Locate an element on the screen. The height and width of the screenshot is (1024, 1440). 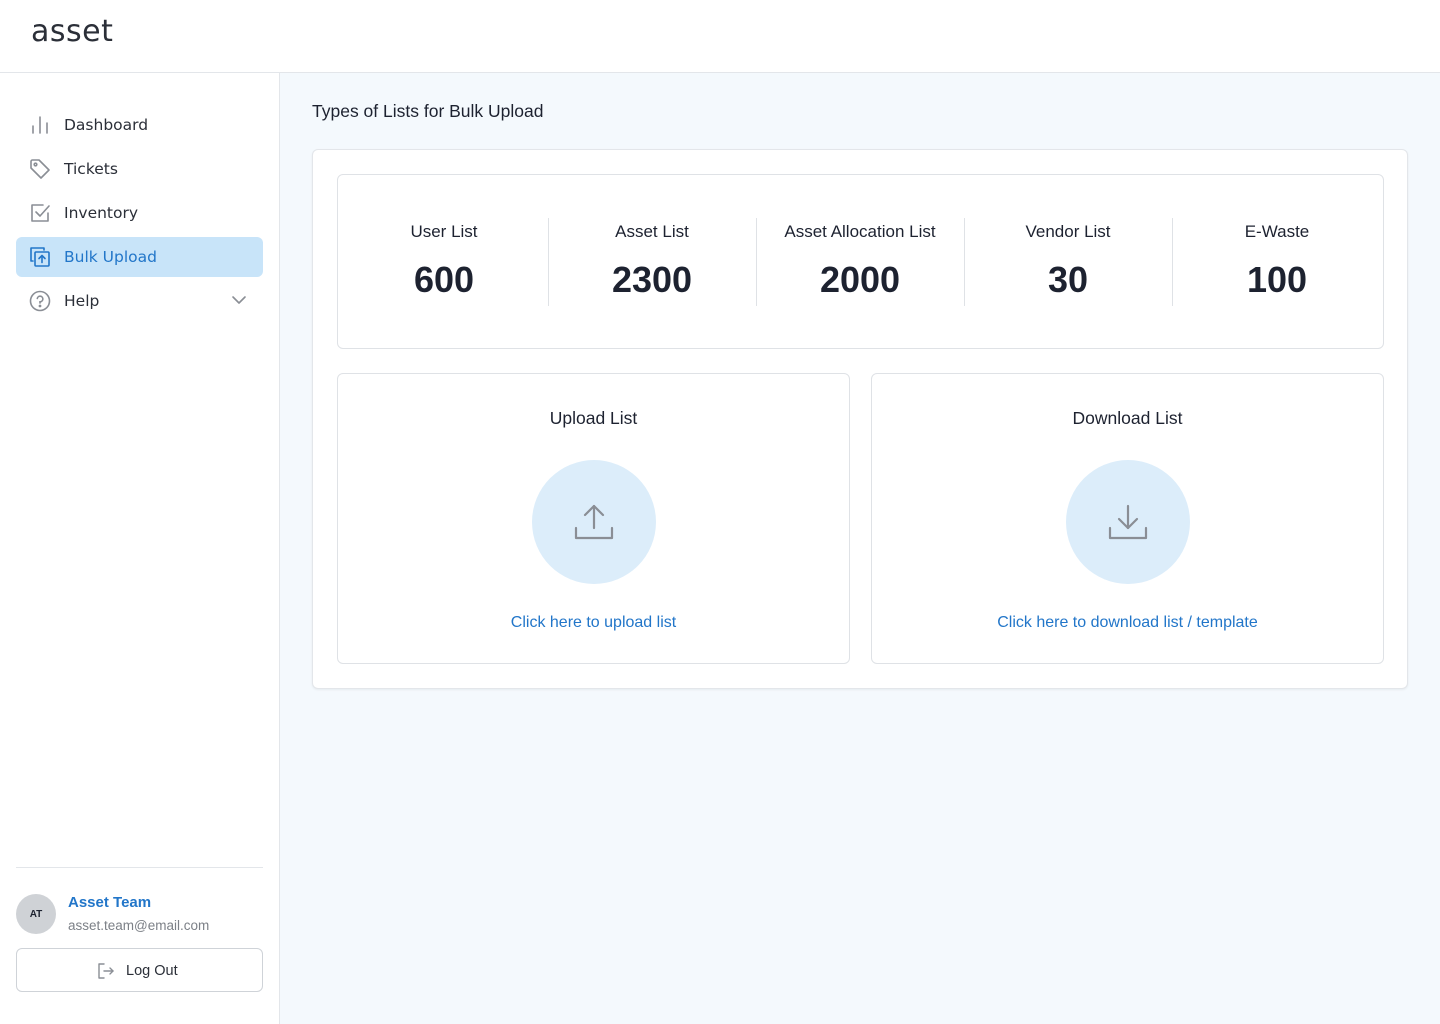
sidebar-item-dashboard: Dashboard is located at coordinates (139, 125).